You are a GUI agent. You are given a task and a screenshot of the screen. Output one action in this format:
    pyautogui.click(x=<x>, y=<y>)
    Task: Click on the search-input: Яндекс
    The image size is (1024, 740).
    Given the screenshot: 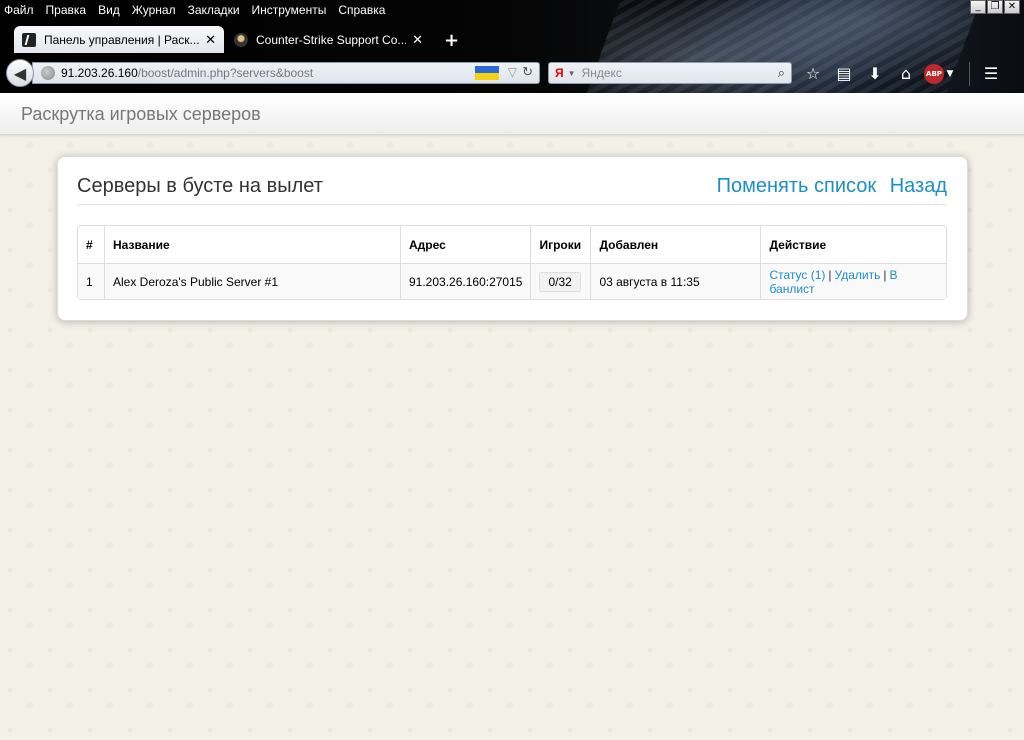 What is the action you would take?
    pyautogui.click(x=602, y=73)
    